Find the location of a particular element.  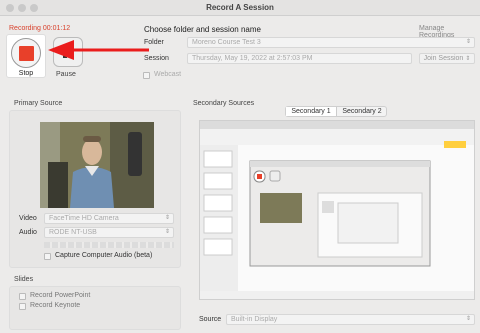

camera-preview is located at coordinates (97, 165).